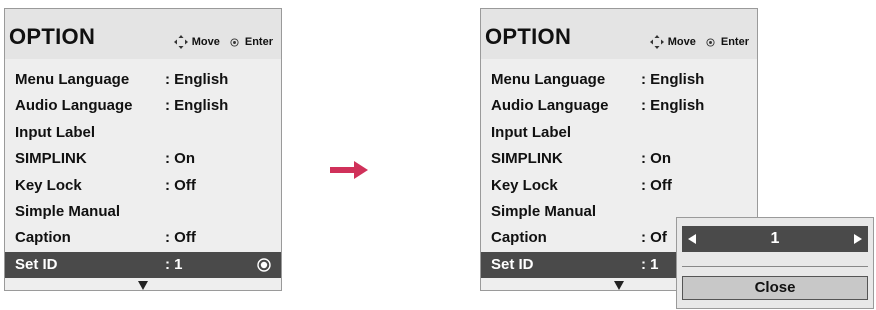 This screenshot has width=876, height=310. What do you see at coordinates (143, 212) in the screenshot?
I see `menu-item-simple-manual: Simple Manual` at bounding box center [143, 212].